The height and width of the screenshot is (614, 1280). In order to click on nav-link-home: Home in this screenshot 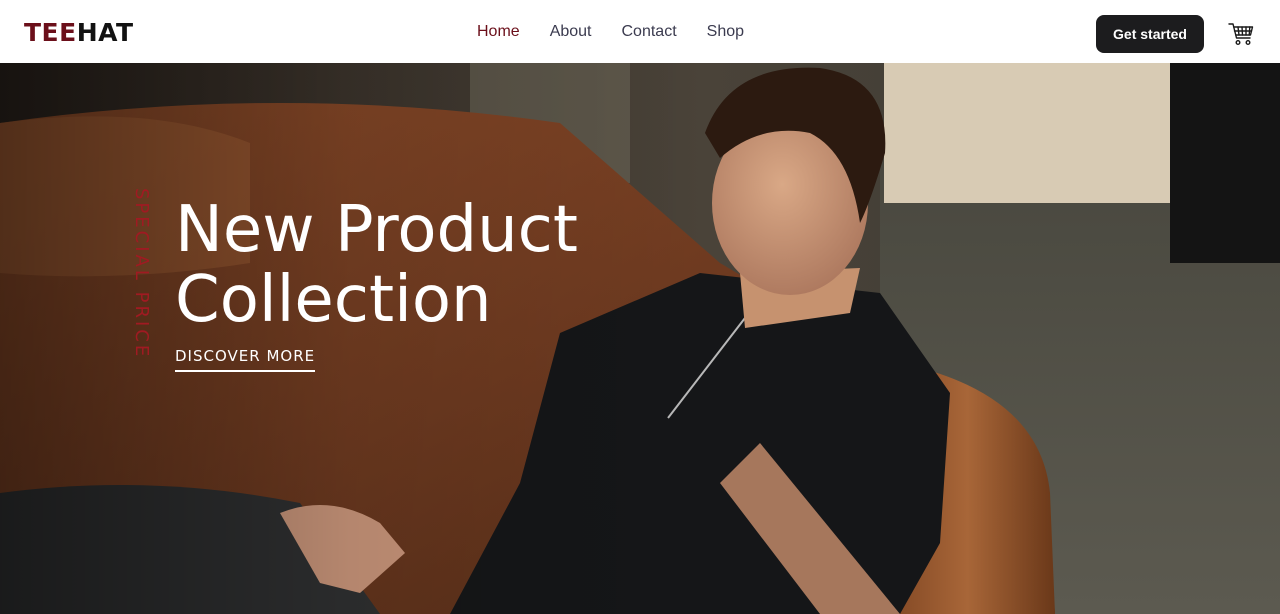, I will do `click(498, 32)`.